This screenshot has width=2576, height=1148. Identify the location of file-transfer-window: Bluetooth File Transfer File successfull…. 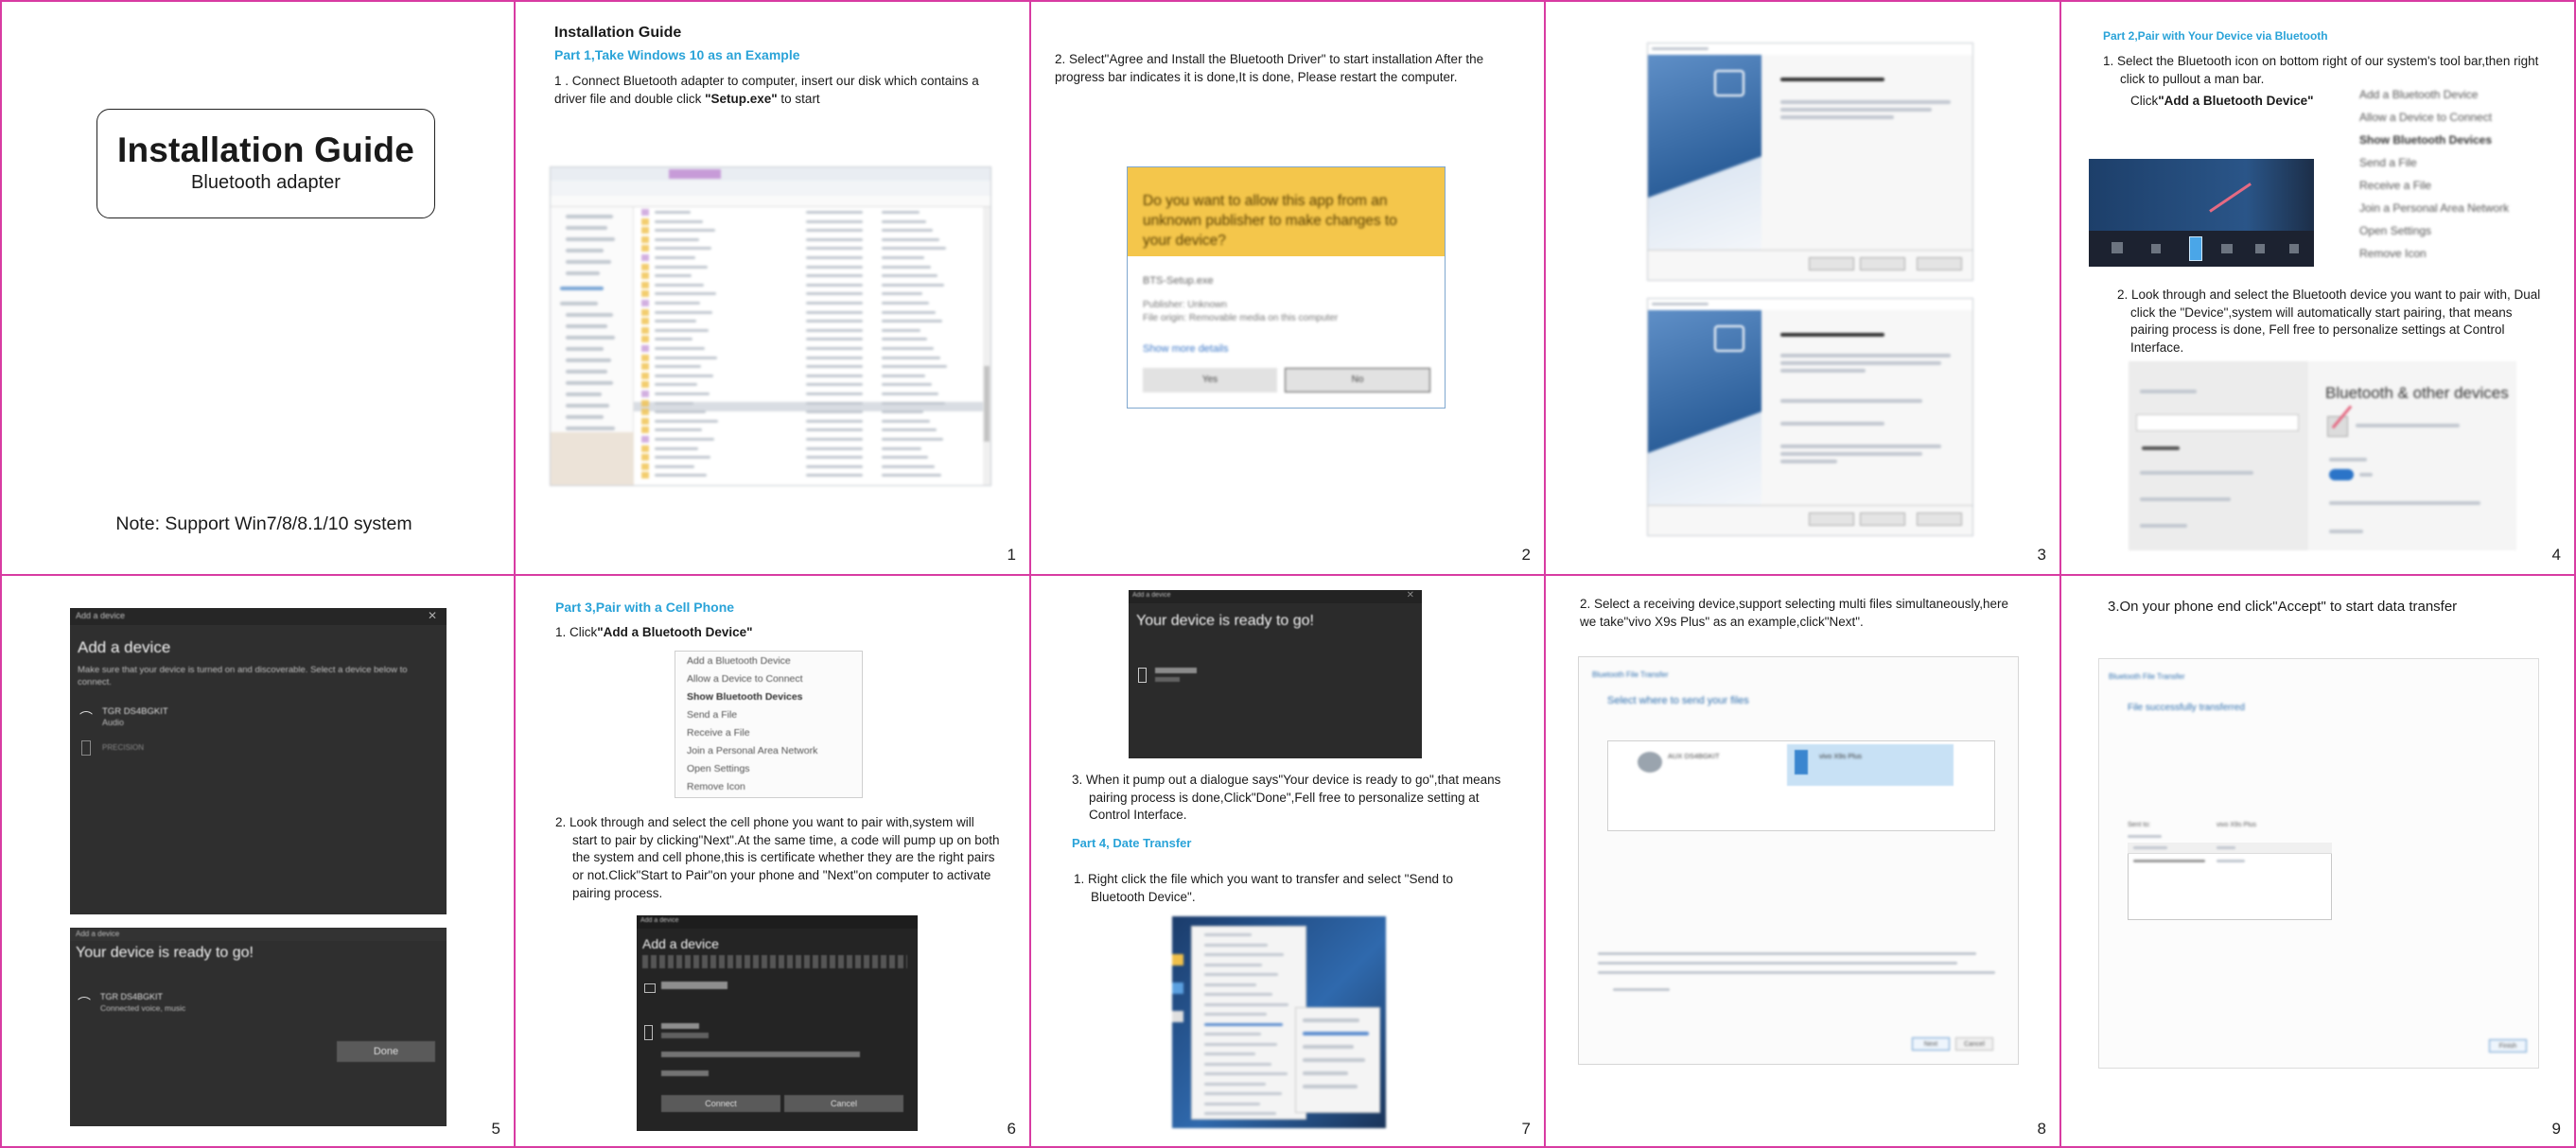
(2319, 864).